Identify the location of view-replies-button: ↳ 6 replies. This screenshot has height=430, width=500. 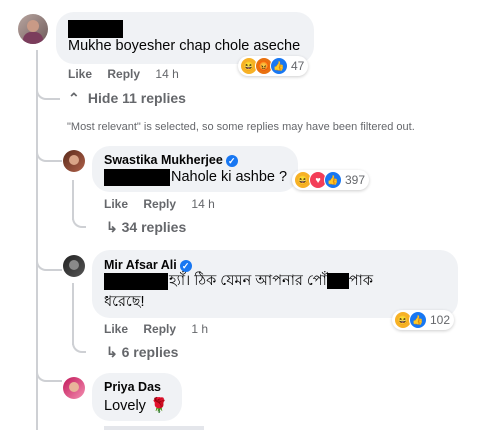
(142, 352).